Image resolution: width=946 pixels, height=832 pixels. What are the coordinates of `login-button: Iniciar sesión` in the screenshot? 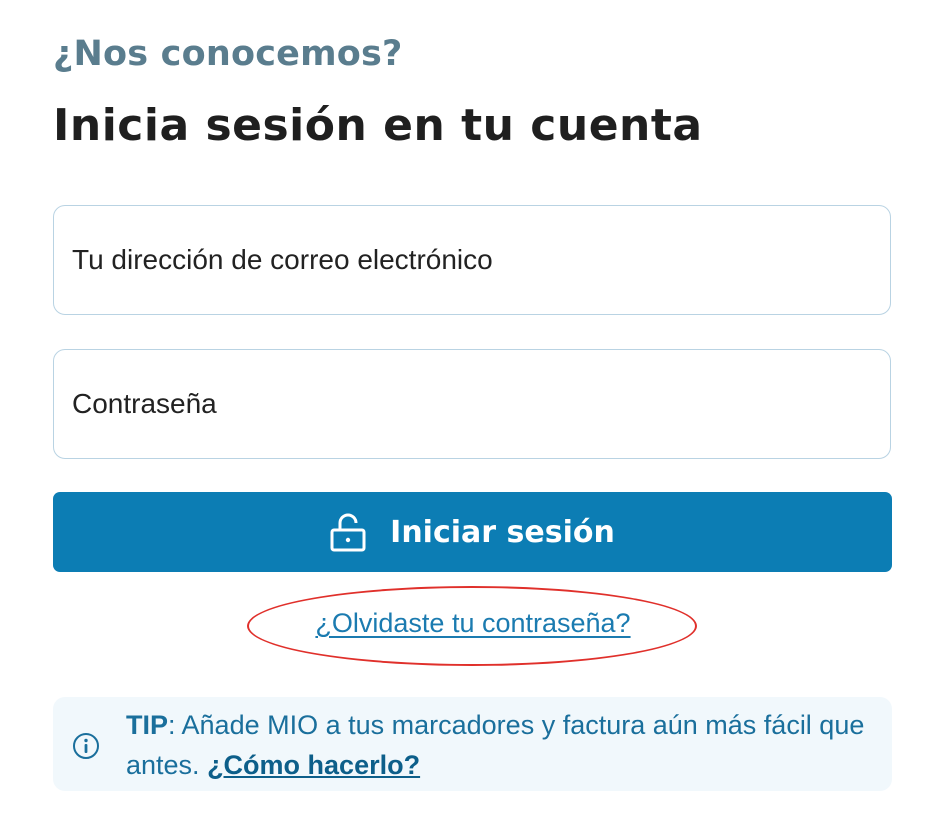 It's located at (472, 532).